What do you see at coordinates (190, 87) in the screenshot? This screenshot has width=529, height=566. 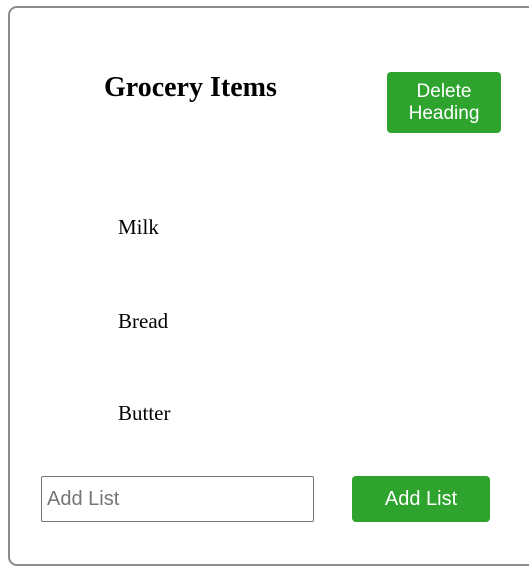 I see `page-title: Grocery Items` at bounding box center [190, 87].